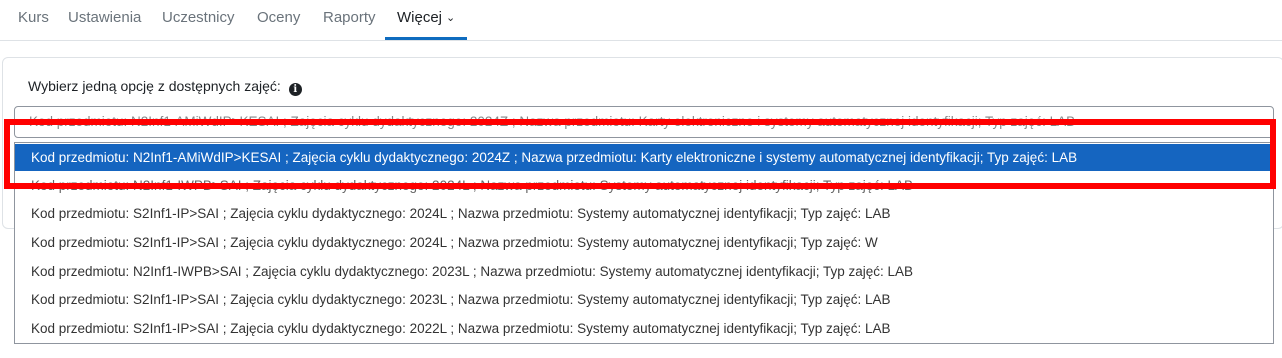  I want to click on field-label-row: Wybierz jedną opcję z dostępnych zajęć: i, so click(165, 87).